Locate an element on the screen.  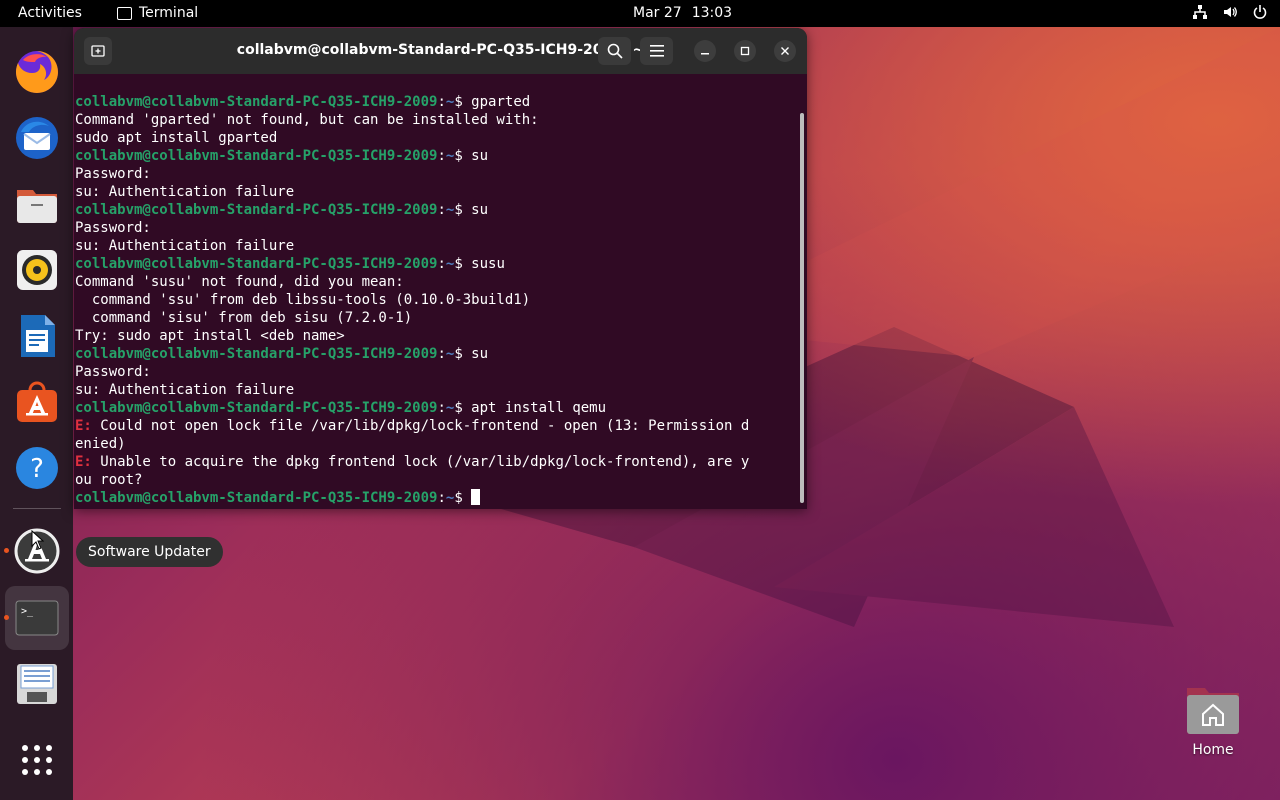
hamburger-menu-icon is located at coordinates (656, 51).